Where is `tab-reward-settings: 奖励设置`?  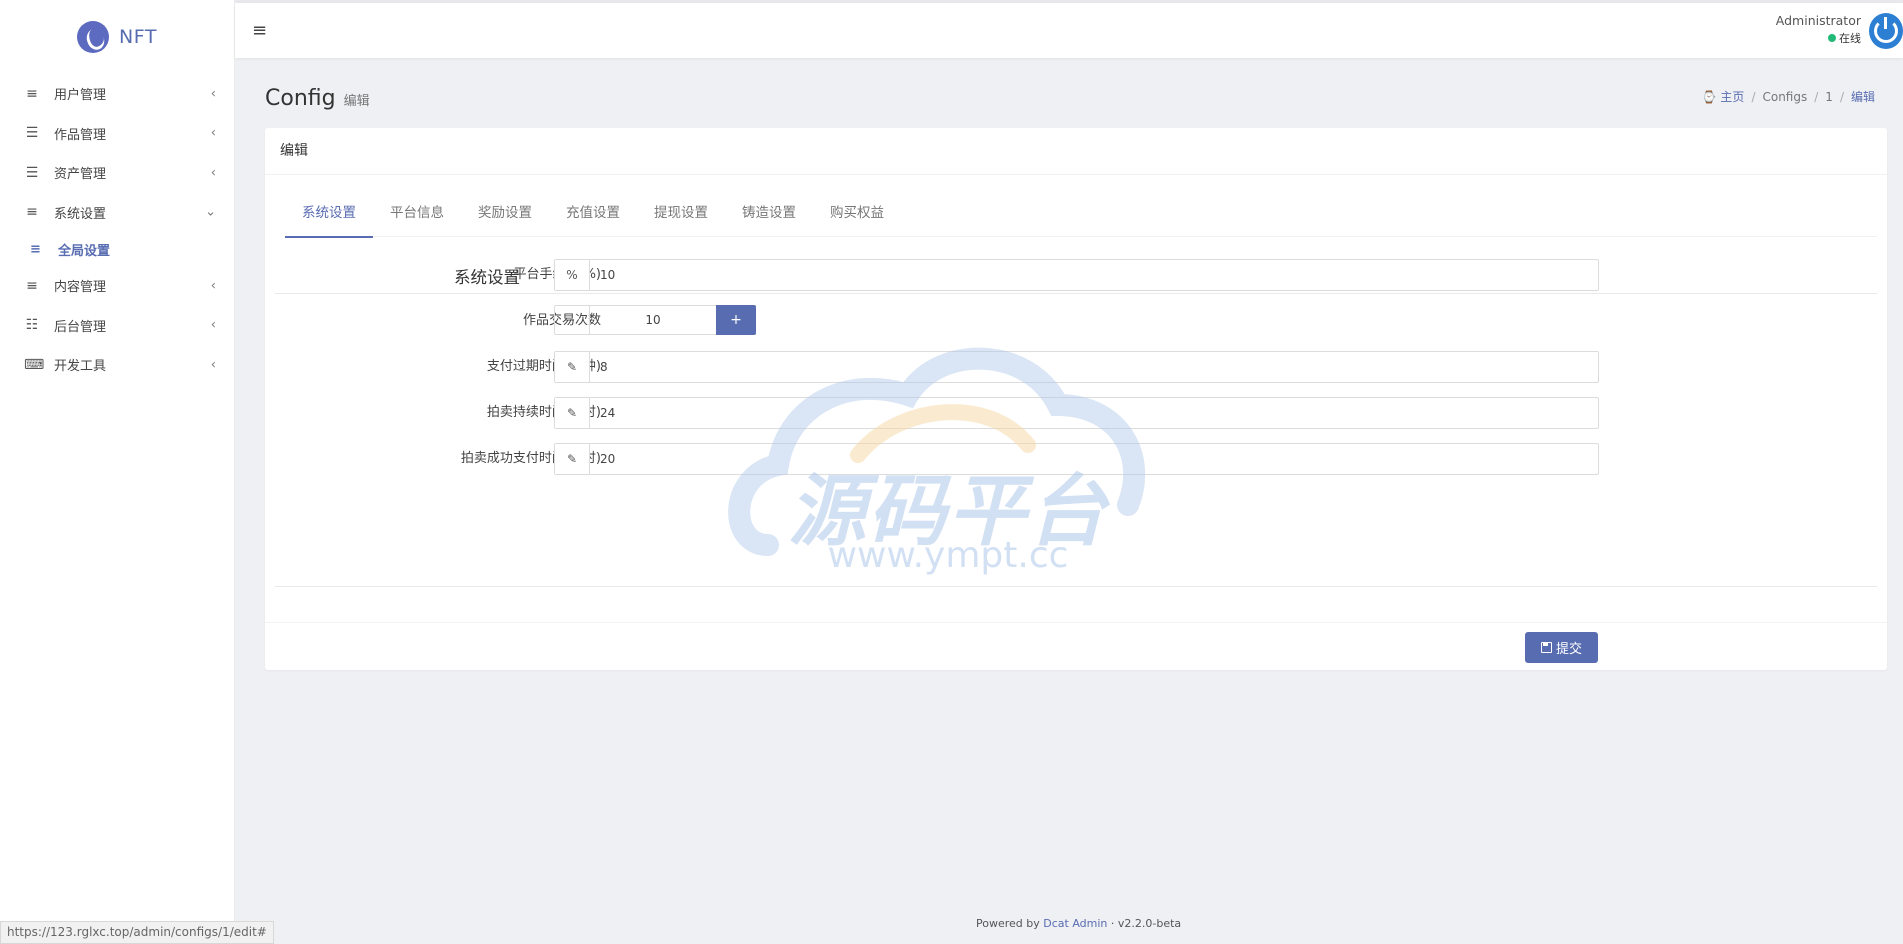 tab-reward-settings: 奖励设置 is located at coordinates (505, 213).